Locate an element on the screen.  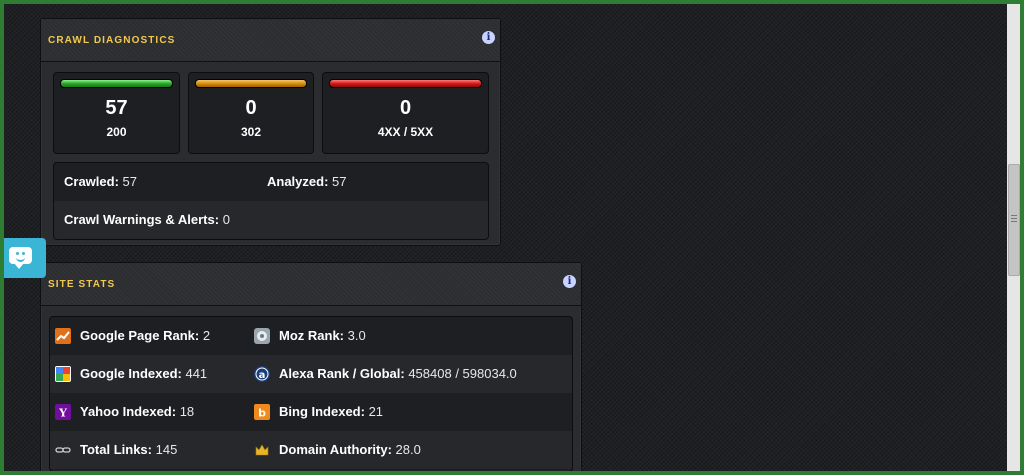
google-page-rank-stat: Google Page Rank: 2 is located at coordinates (145, 336).